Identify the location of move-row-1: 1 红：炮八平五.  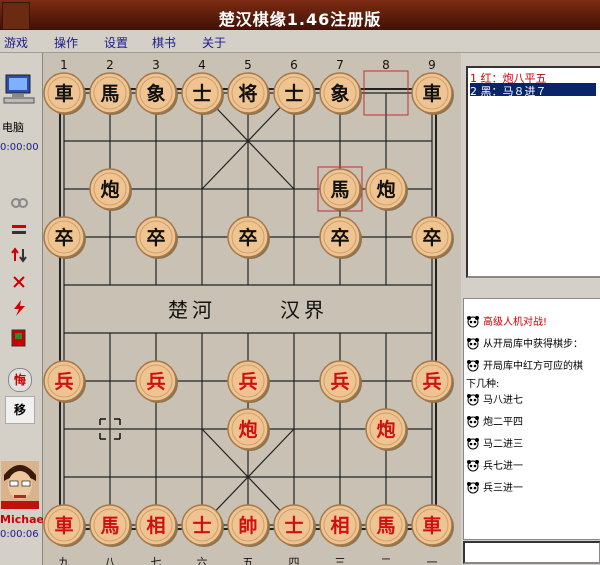
(533, 77).